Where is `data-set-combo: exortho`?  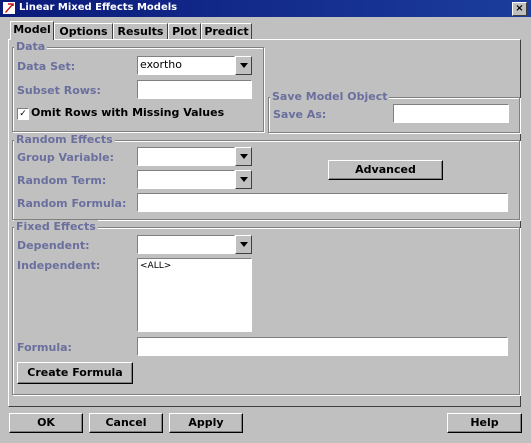
data-set-combo: exortho is located at coordinates (186, 65).